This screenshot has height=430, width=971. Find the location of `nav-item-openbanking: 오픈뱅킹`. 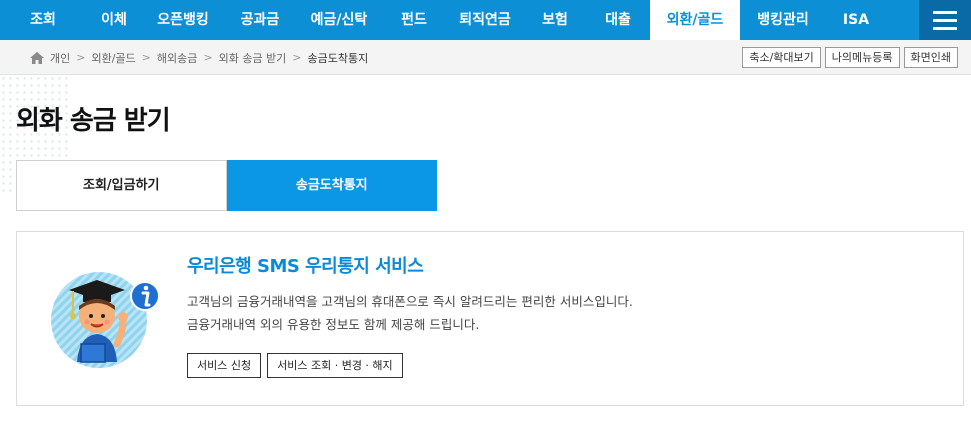

nav-item-openbanking: 오픈뱅킹 is located at coordinates (183, 20).